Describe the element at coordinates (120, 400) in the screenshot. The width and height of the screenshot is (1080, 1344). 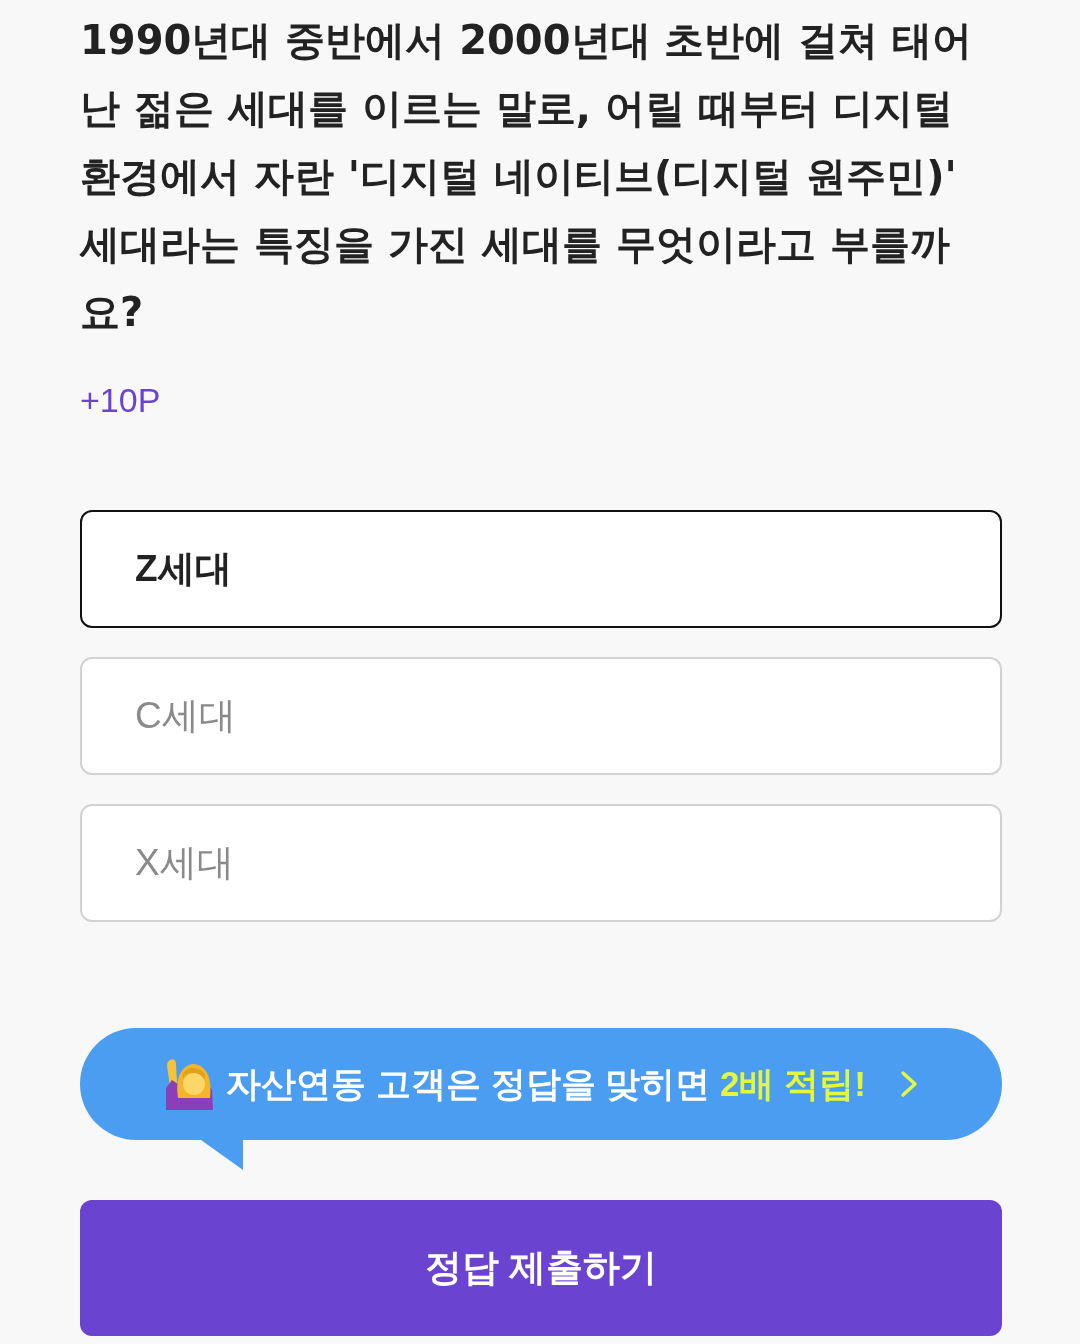
I see `points-label: +10P` at that location.